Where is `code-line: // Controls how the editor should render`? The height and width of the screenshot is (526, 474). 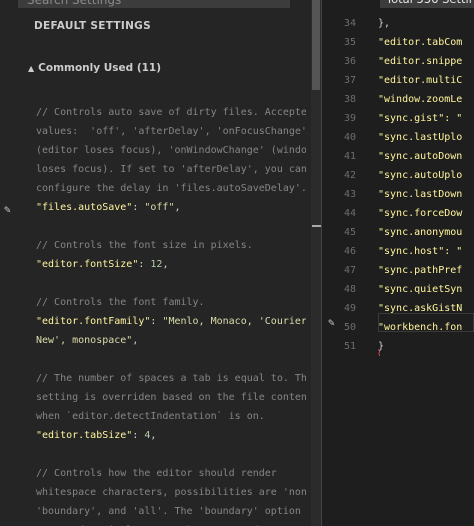
code-line: // Controls how the editor should render is located at coordinates (171, 473).